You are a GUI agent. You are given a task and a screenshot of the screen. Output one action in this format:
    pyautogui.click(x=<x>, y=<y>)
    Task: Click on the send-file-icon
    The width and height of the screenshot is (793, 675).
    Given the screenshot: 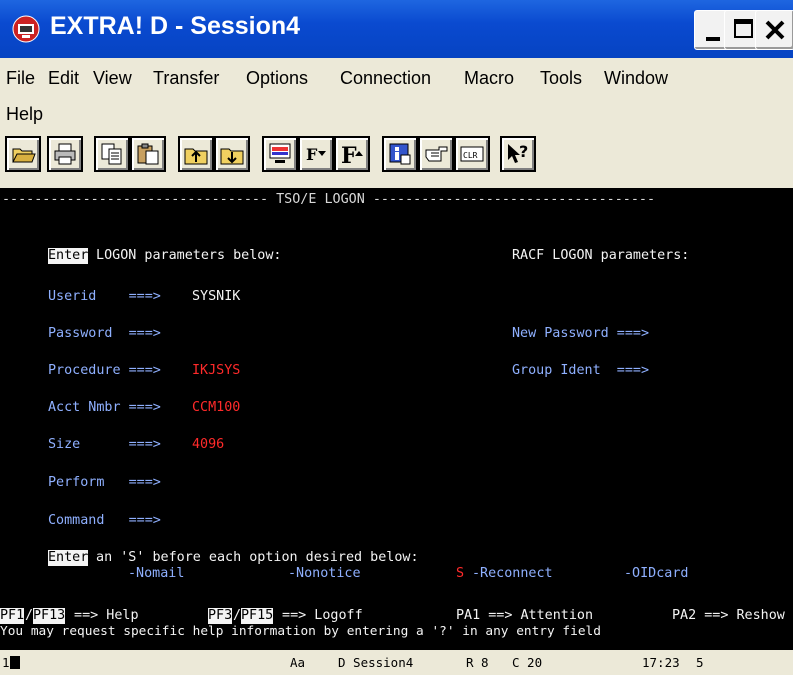 What is the action you would take?
    pyautogui.click(x=196, y=156)
    